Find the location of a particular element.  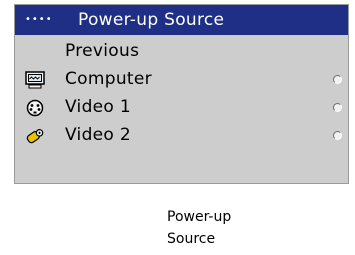

composite-rca-connector-icon is located at coordinates (35, 135).